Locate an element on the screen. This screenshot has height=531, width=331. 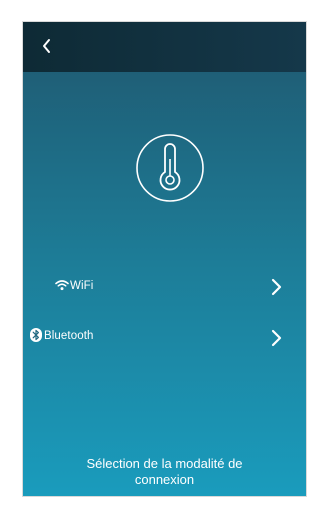
thermometer-icon is located at coordinates (170, 168).